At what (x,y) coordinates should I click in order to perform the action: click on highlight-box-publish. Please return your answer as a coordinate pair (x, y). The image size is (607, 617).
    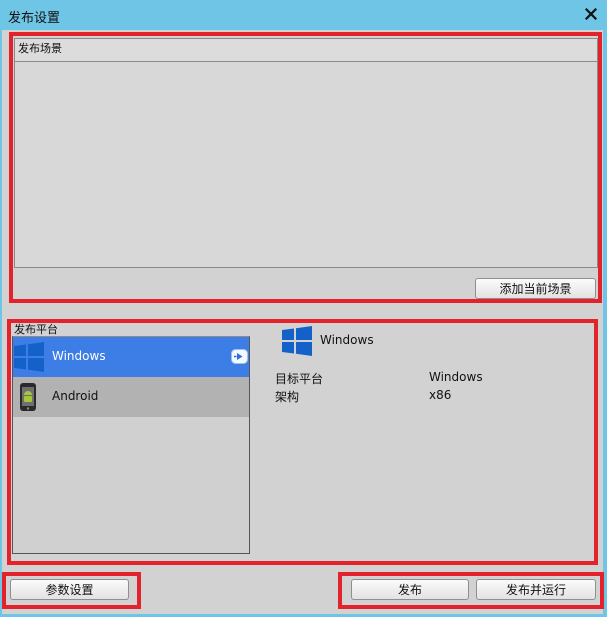
    Looking at the image, I should click on (471, 590).